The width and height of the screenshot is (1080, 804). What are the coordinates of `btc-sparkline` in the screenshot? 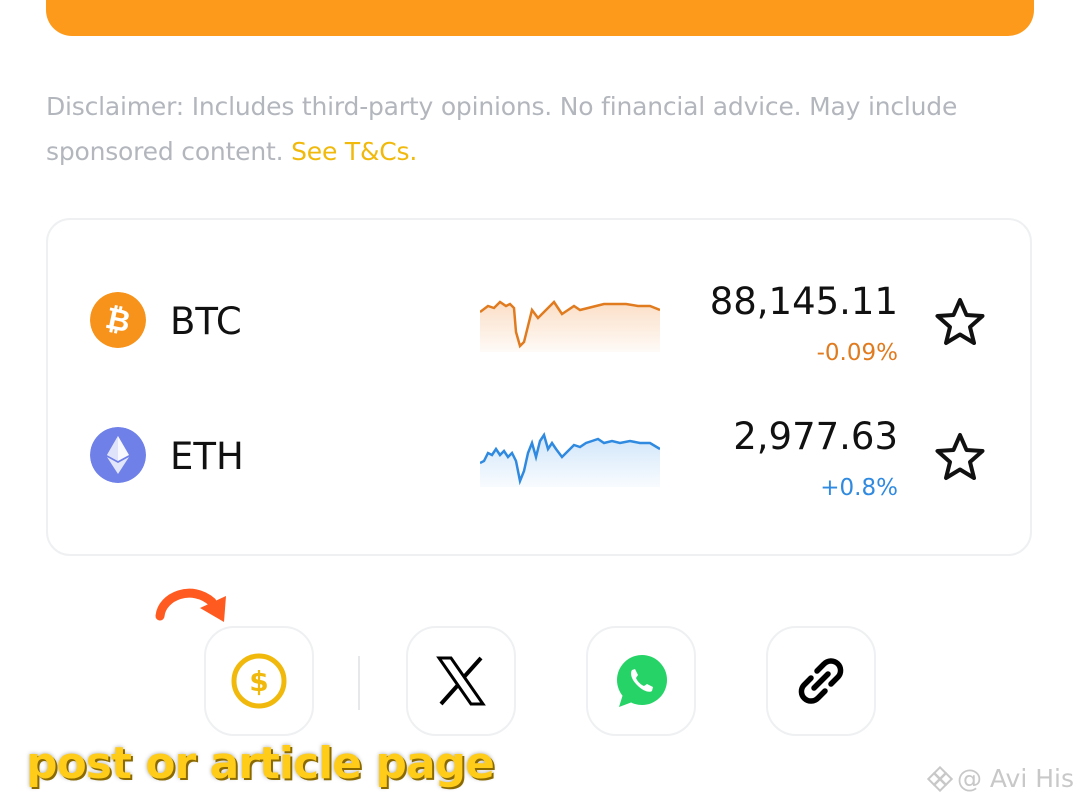 It's located at (570, 326).